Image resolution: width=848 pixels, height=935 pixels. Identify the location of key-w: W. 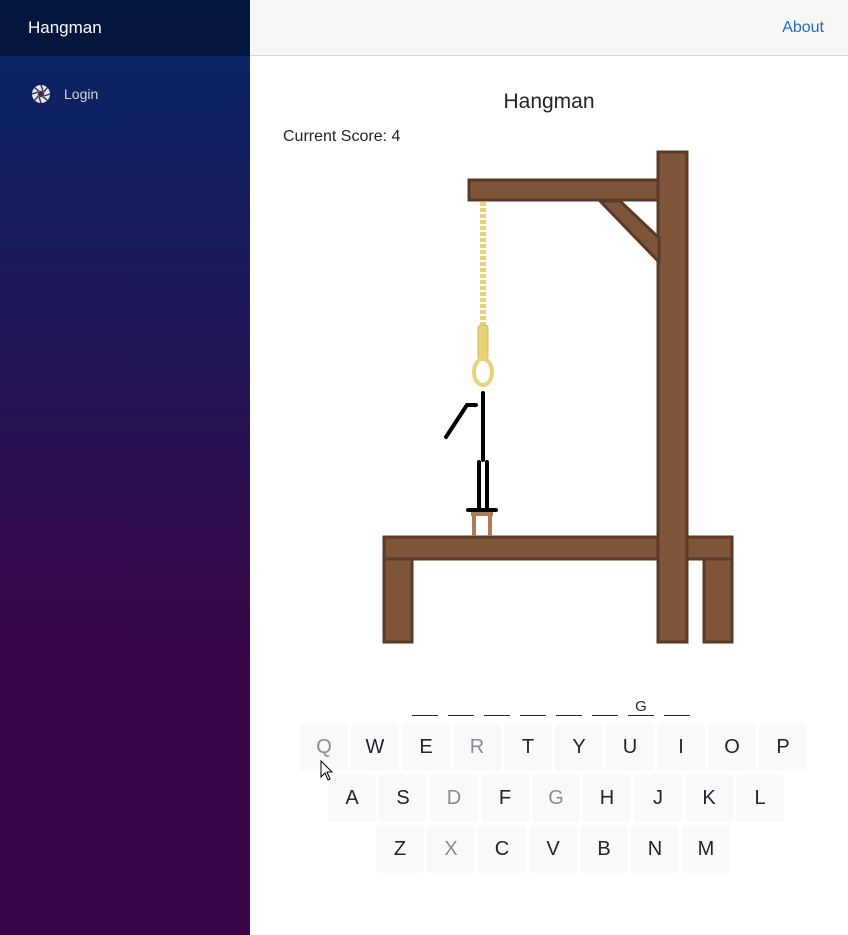
(375, 747).